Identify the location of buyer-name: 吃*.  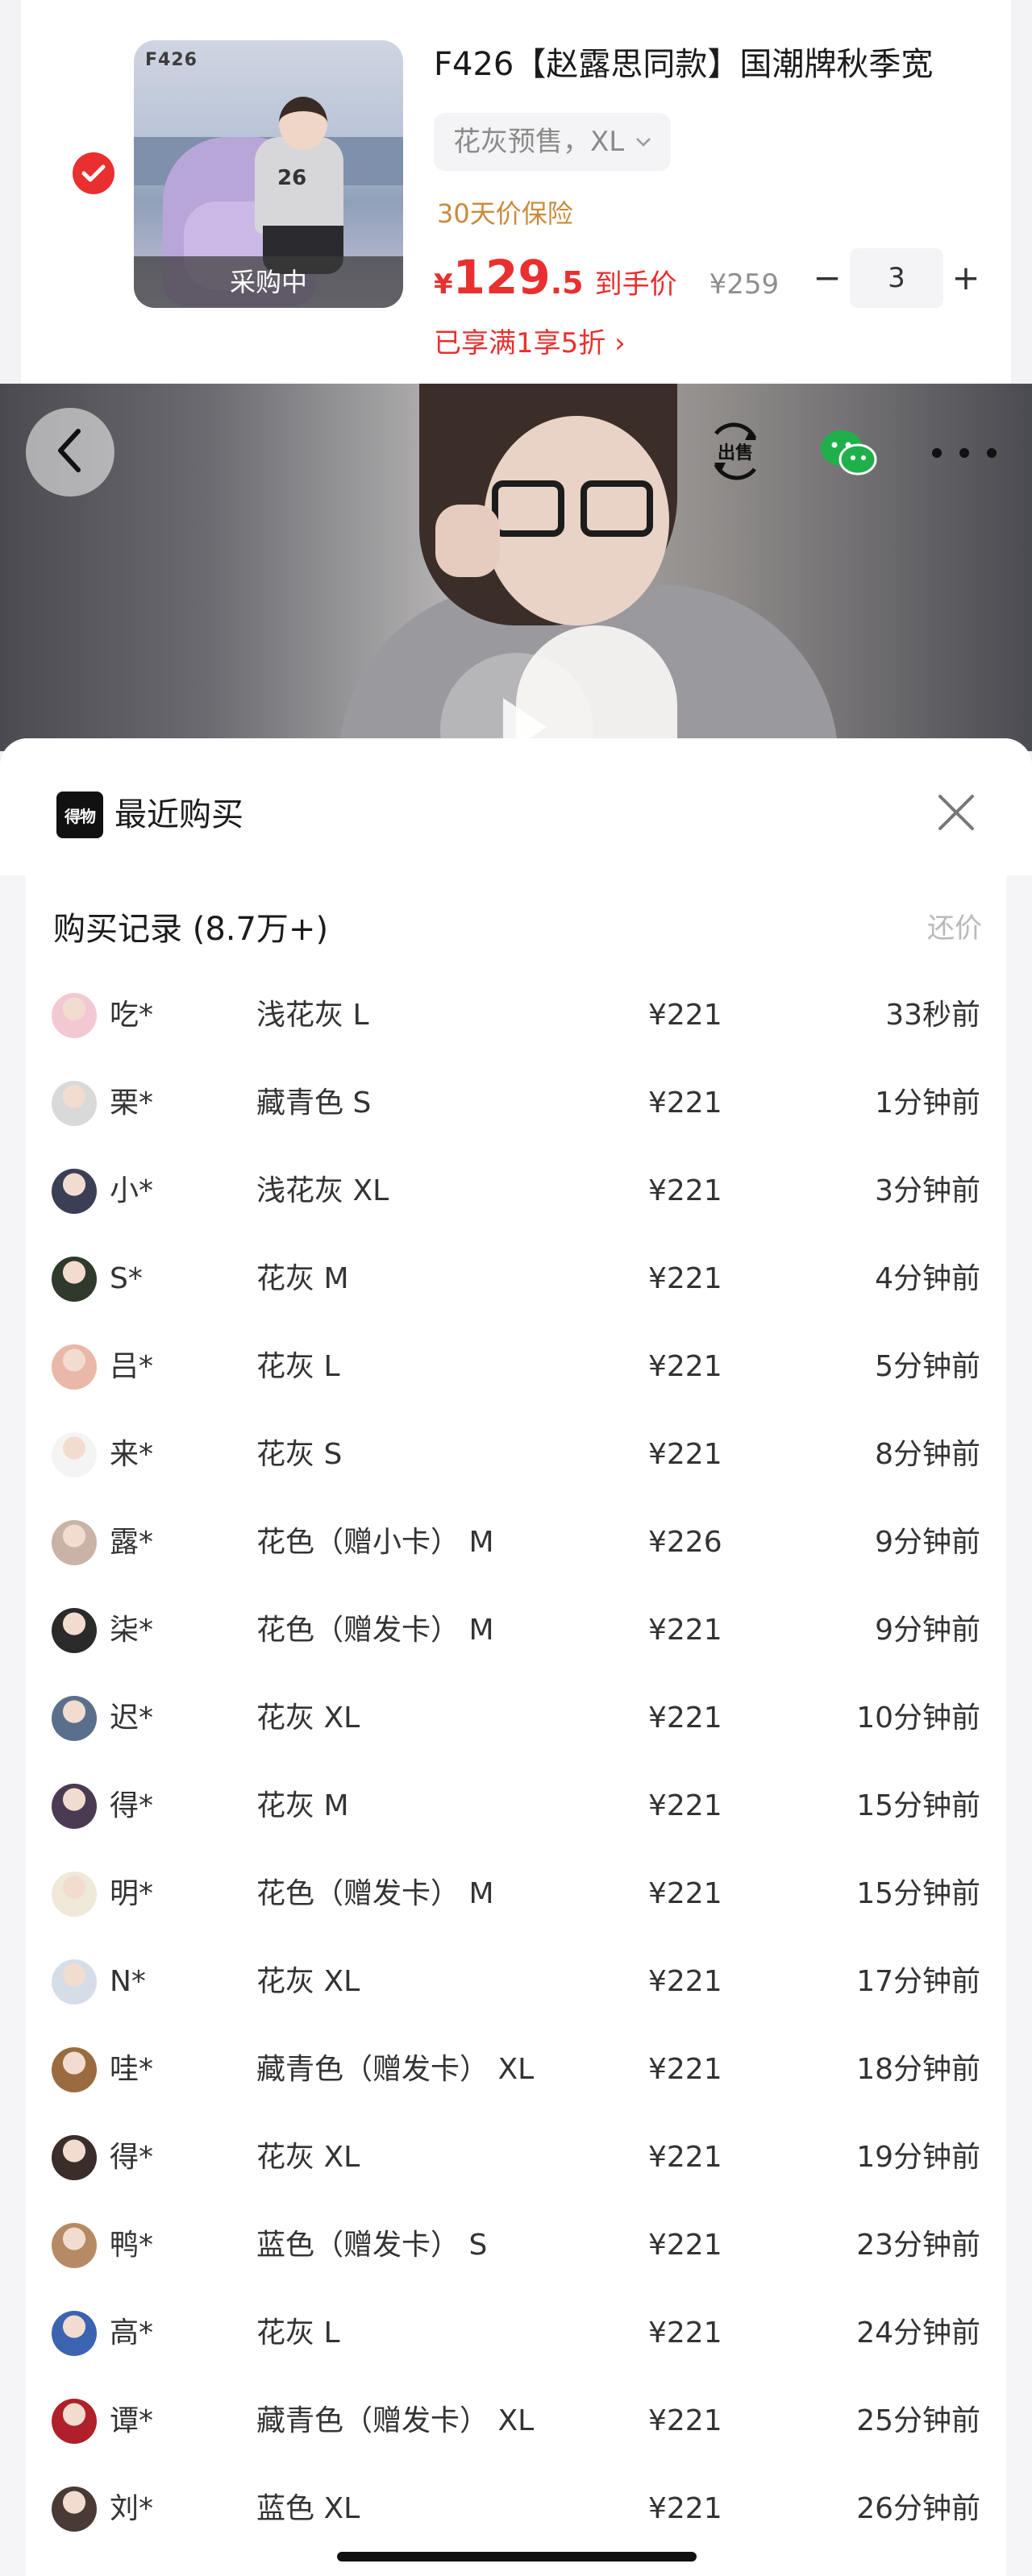
(132, 1015).